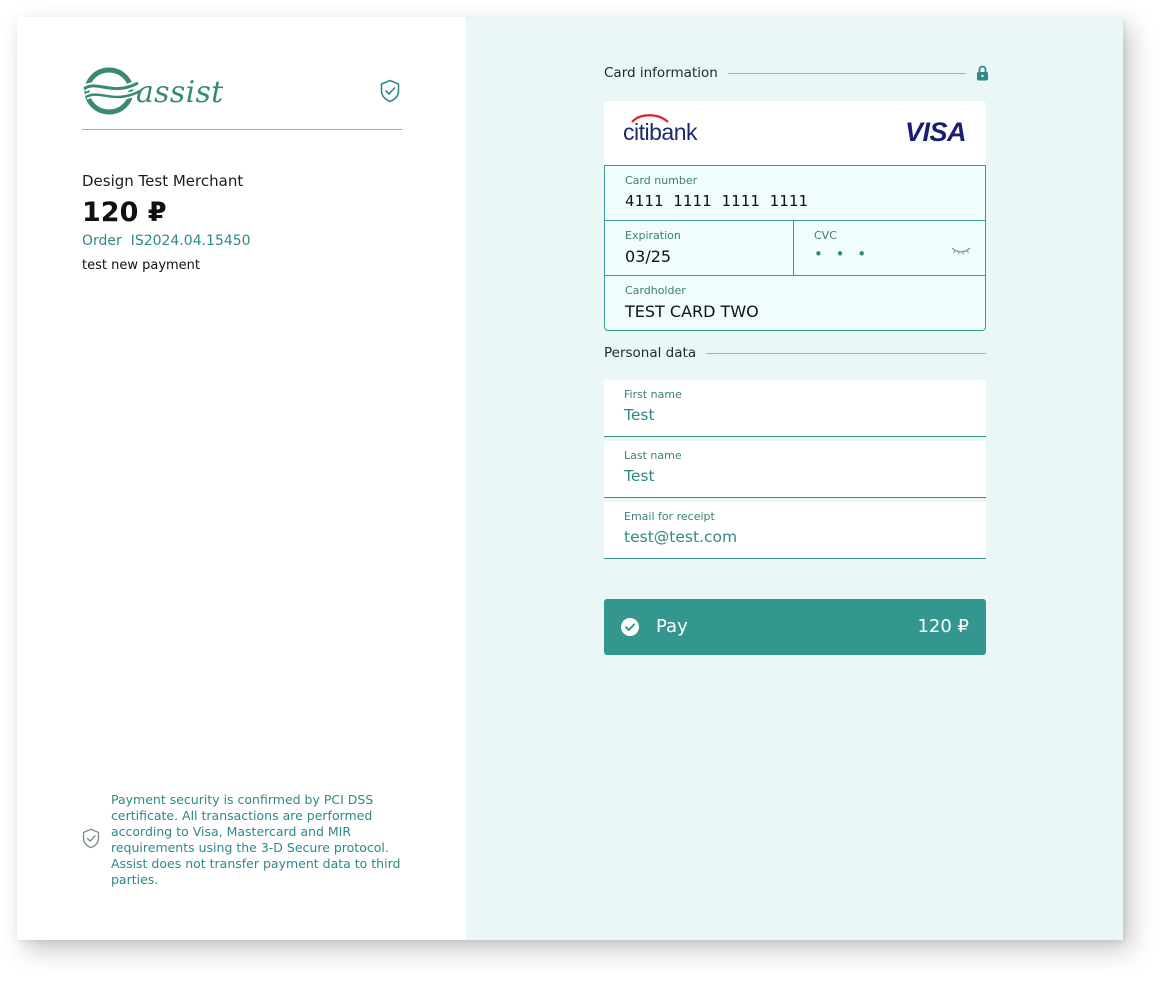  I want to click on card-network-logo: VISA, so click(935, 132).